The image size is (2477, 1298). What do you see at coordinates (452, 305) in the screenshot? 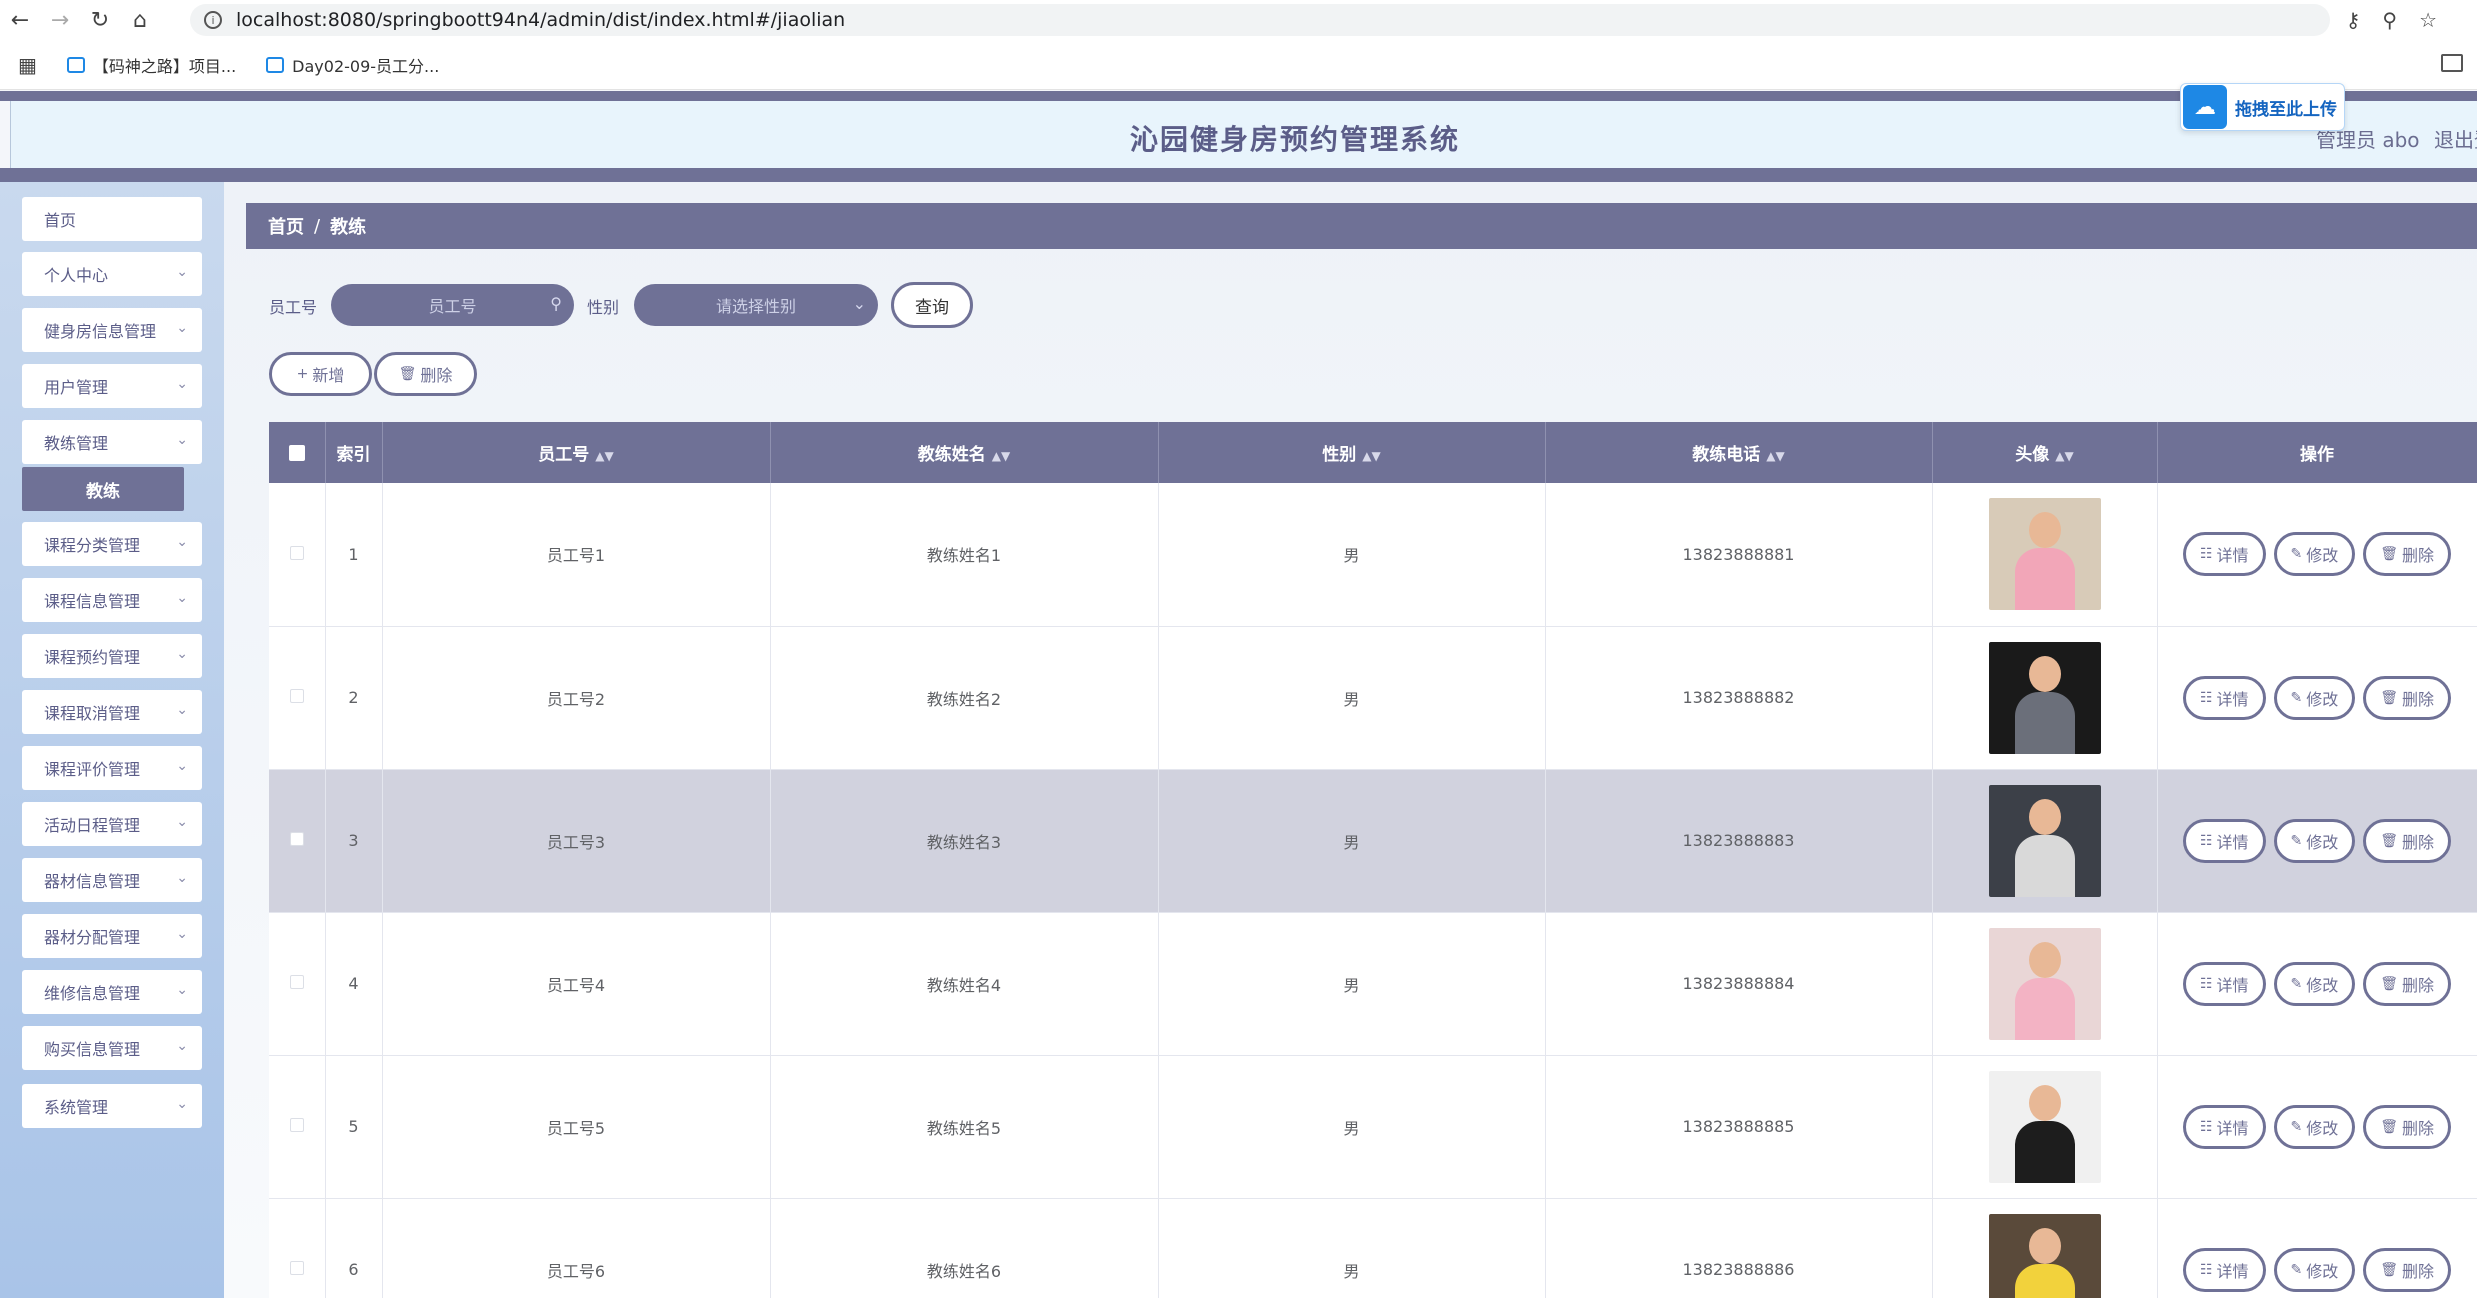
I see `employee-search-input: 员工号 ⚲` at bounding box center [452, 305].